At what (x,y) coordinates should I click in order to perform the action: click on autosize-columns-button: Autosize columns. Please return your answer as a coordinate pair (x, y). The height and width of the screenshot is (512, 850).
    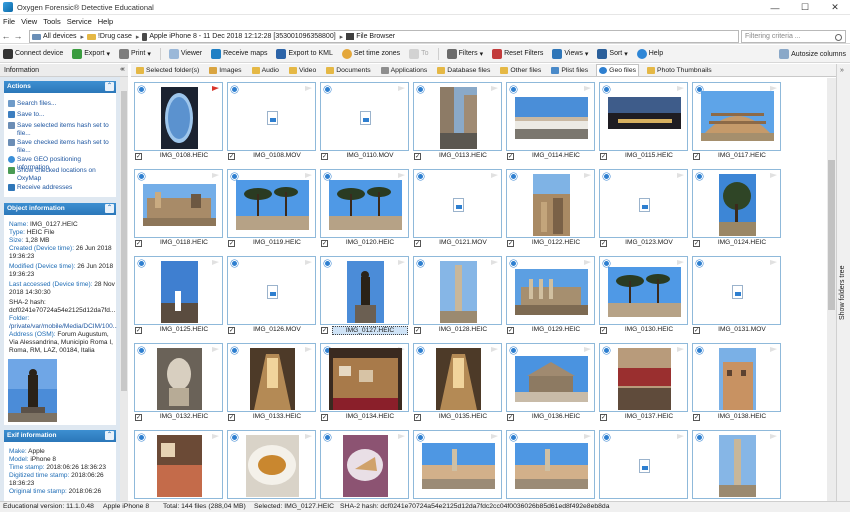
    Looking at the image, I should click on (812, 54).